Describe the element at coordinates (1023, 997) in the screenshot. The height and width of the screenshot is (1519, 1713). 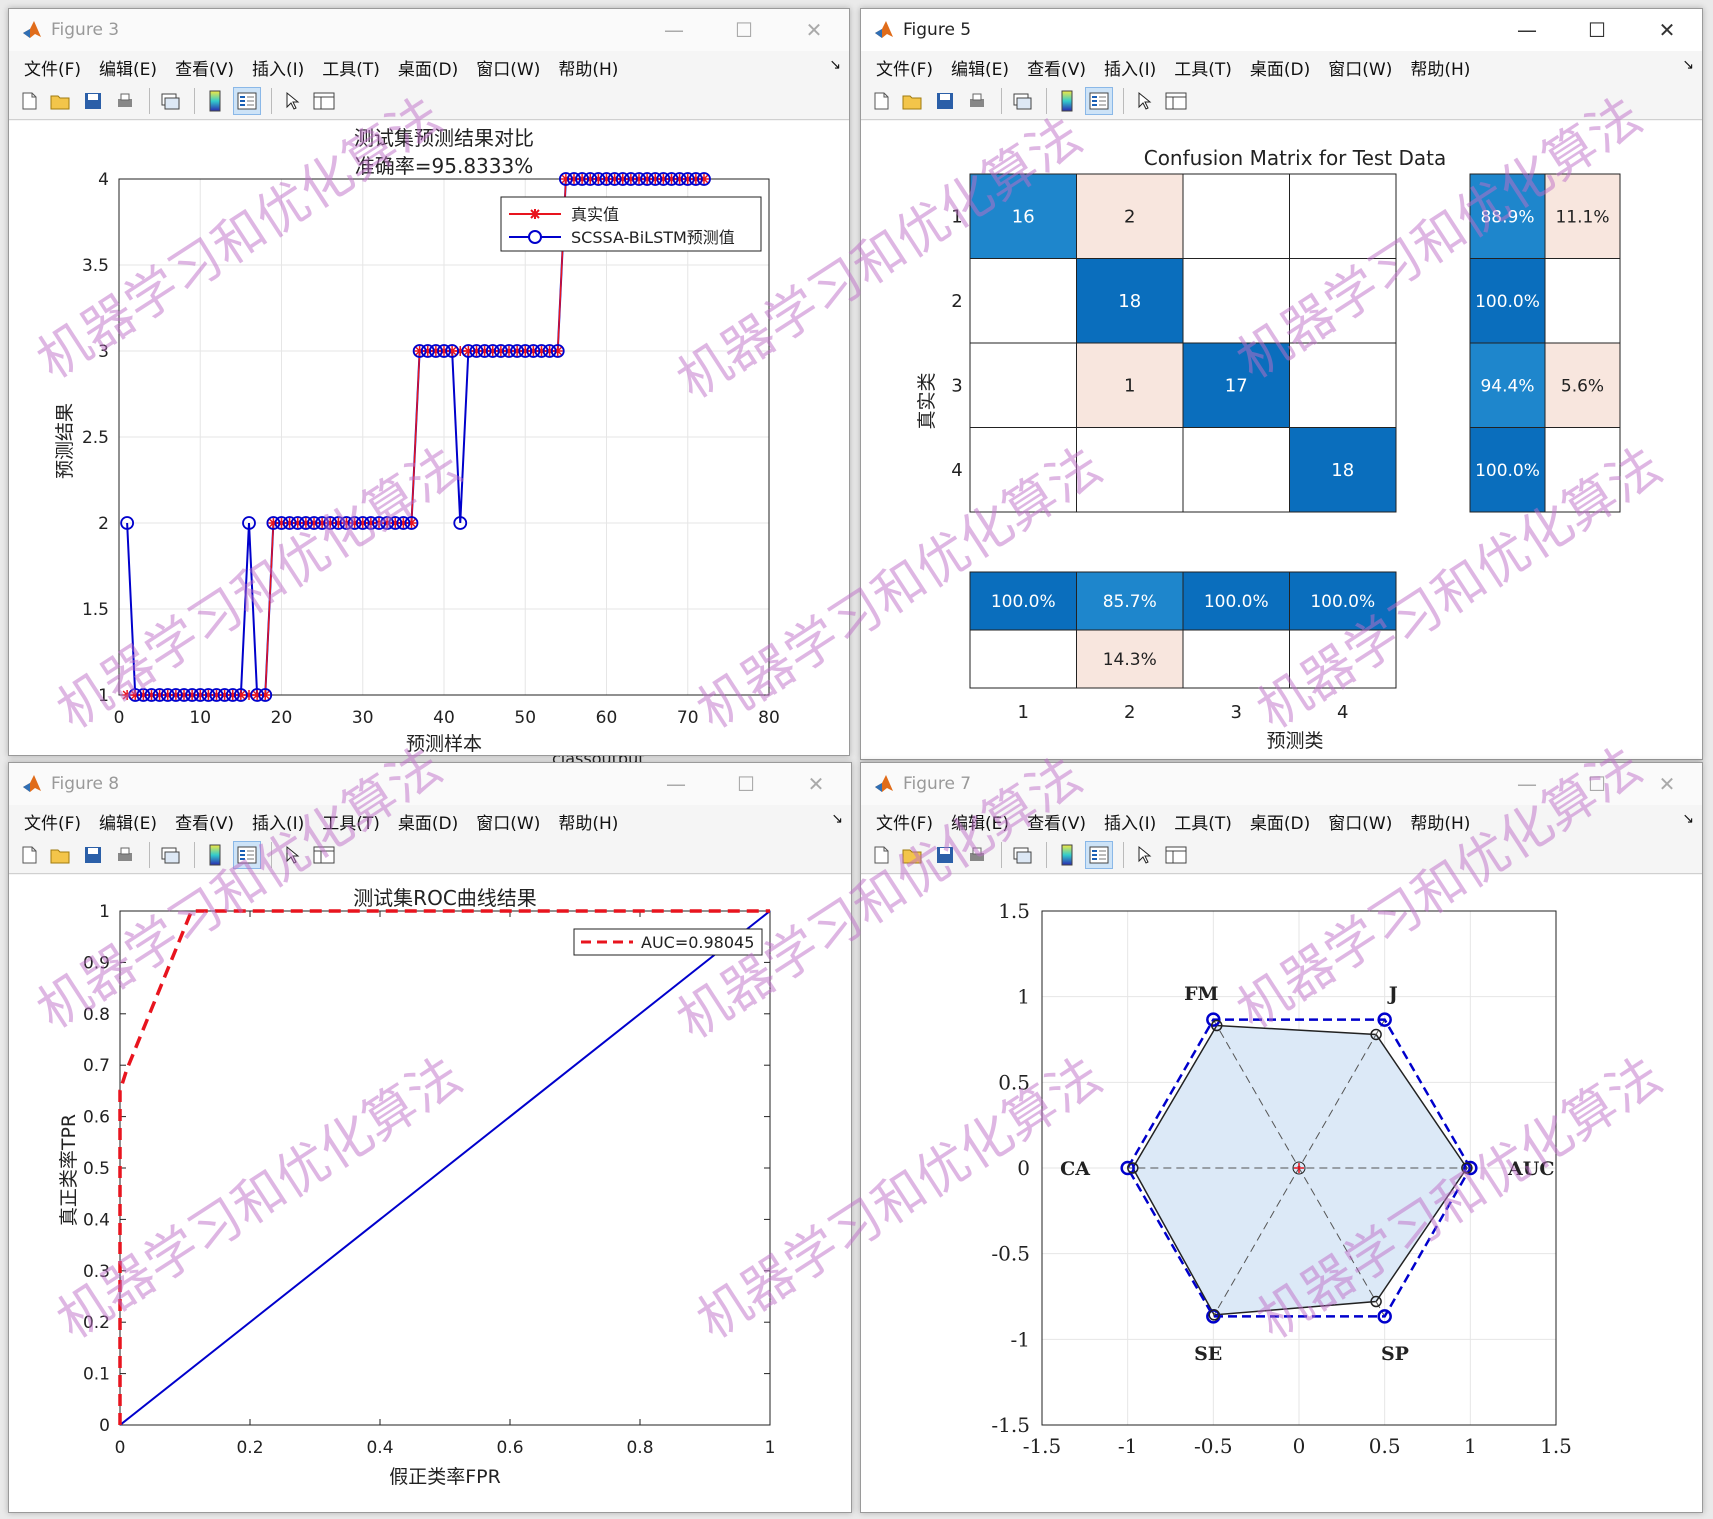
I see `y-tick-label: 1` at that location.